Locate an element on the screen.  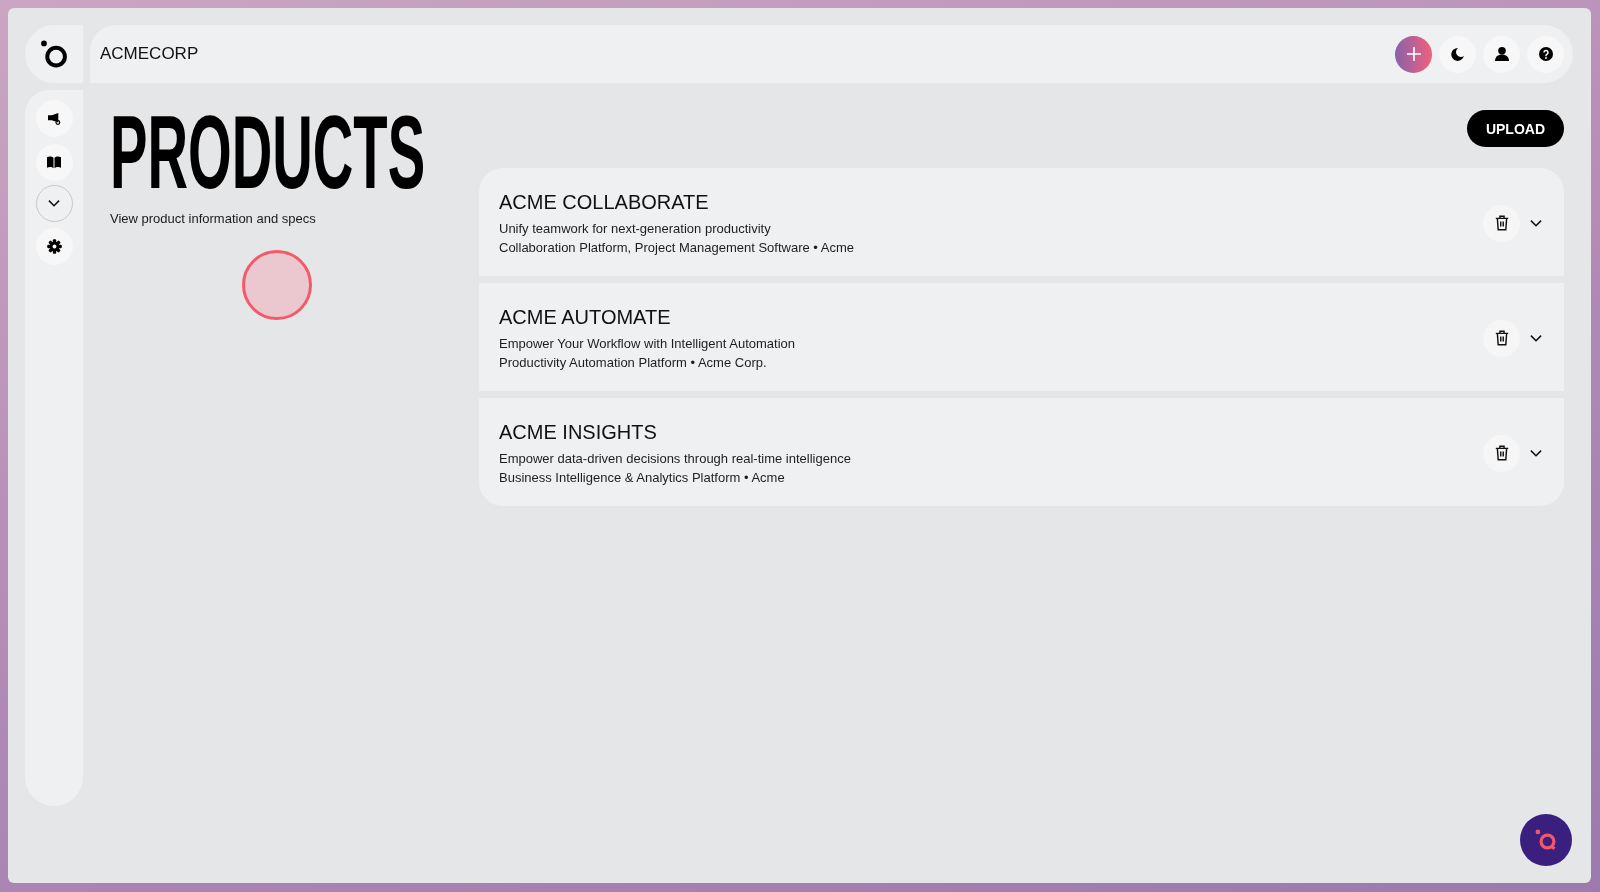
product-name: ACME COLLABORATE is located at coordinates (604, 201).